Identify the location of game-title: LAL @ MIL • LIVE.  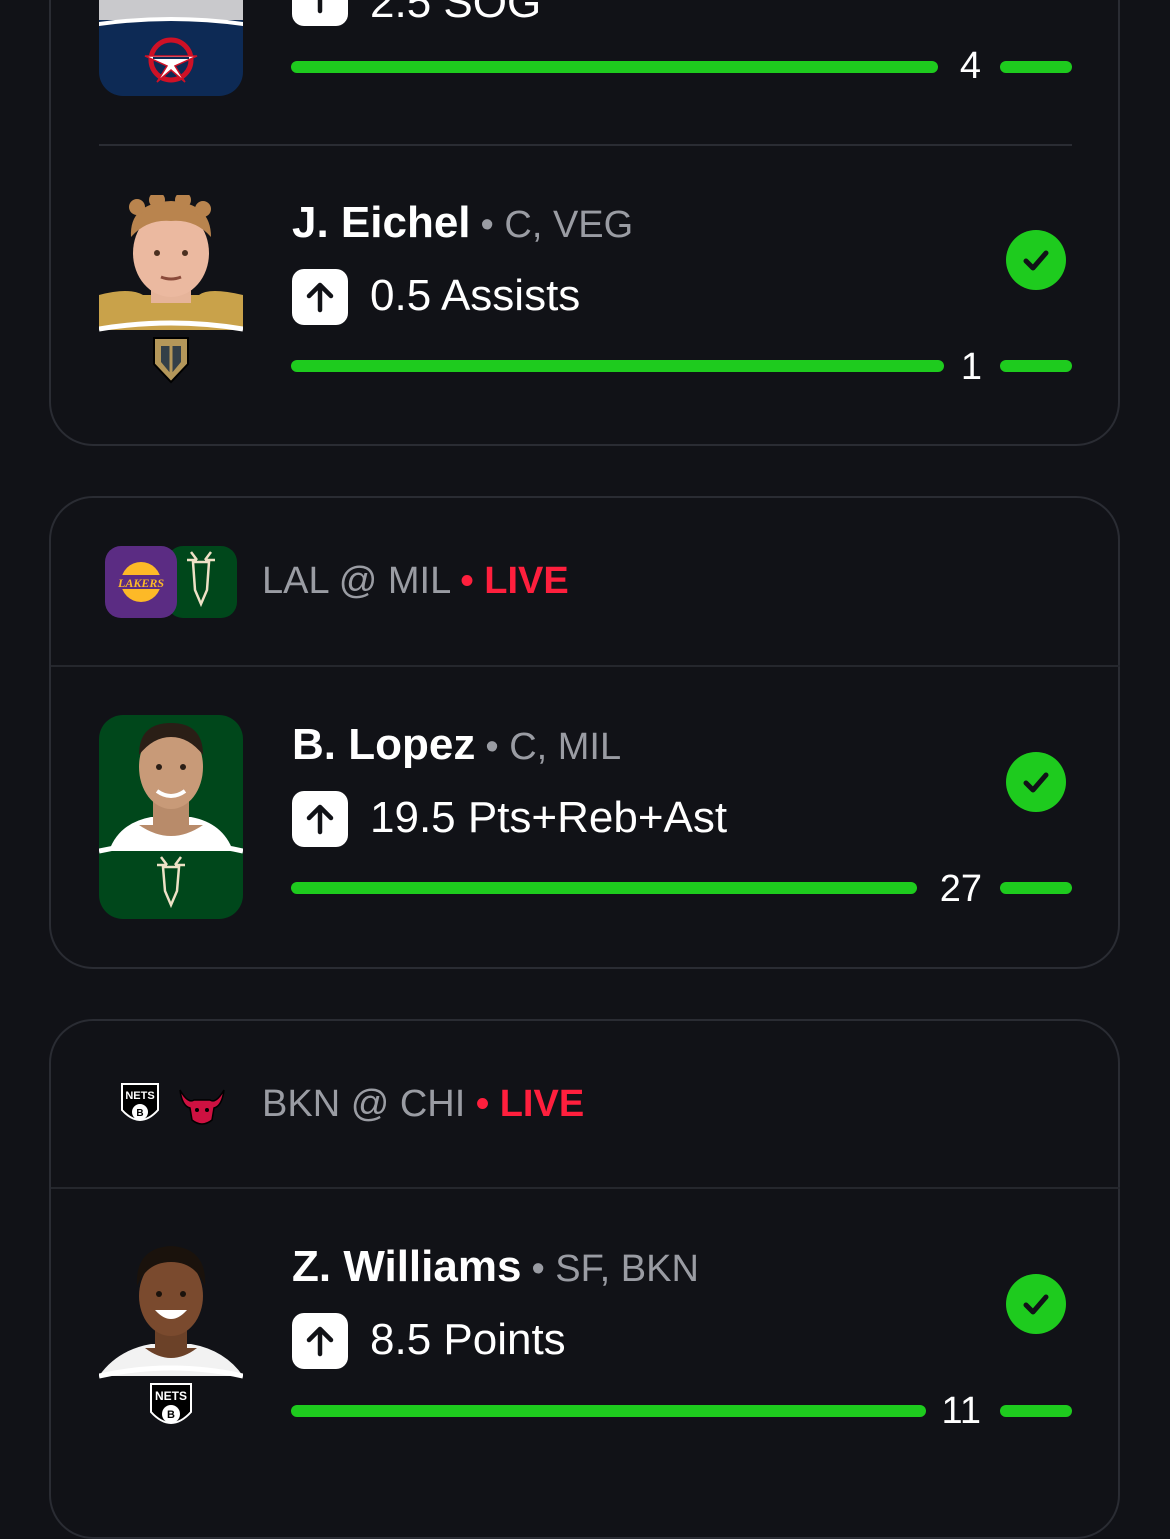
(415, 581).